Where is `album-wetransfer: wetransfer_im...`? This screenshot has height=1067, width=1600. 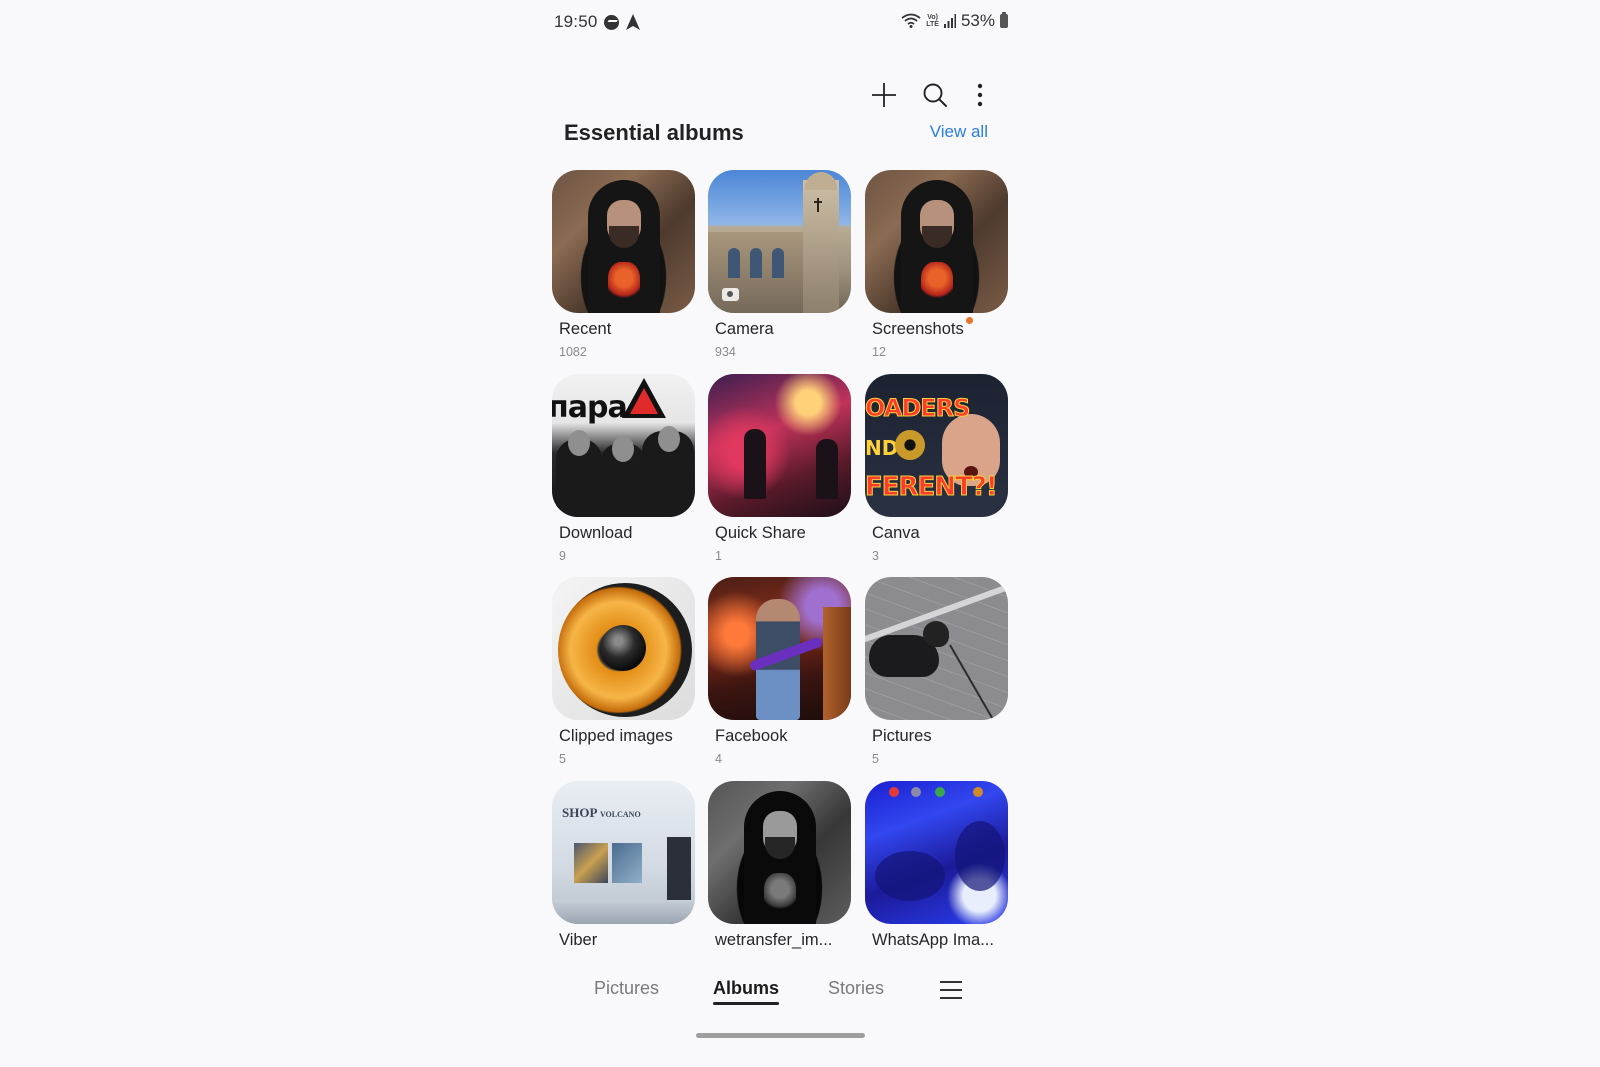
album-wetransfer: wetransfer_im... is located at coordinates (783, 865).